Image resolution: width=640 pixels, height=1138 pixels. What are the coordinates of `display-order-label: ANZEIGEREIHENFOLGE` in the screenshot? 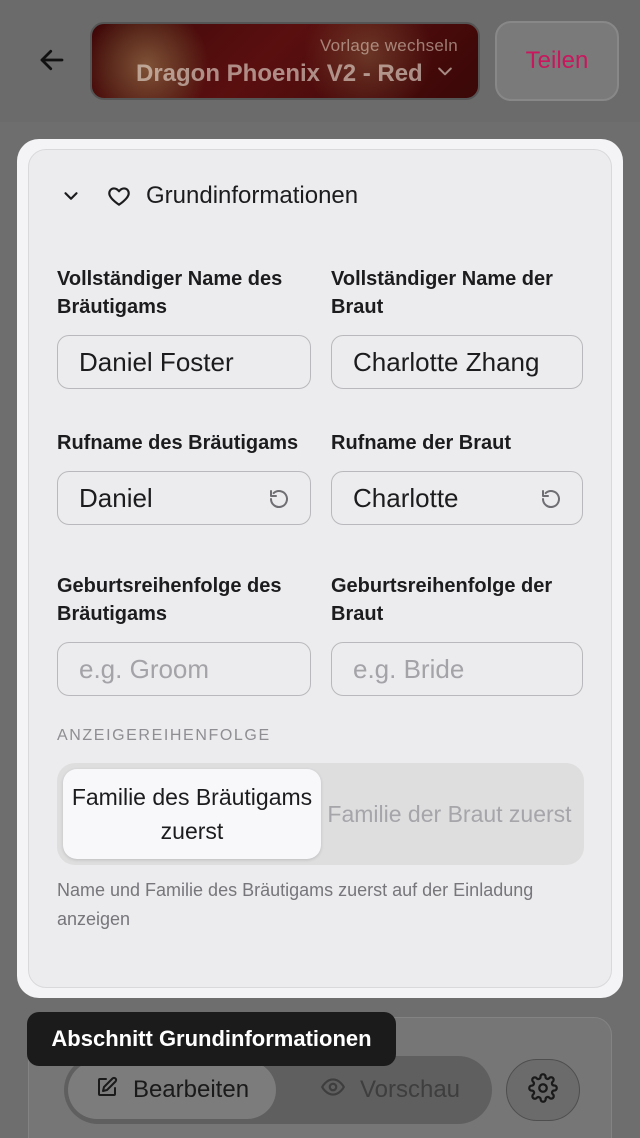 It's located at (164, 735).